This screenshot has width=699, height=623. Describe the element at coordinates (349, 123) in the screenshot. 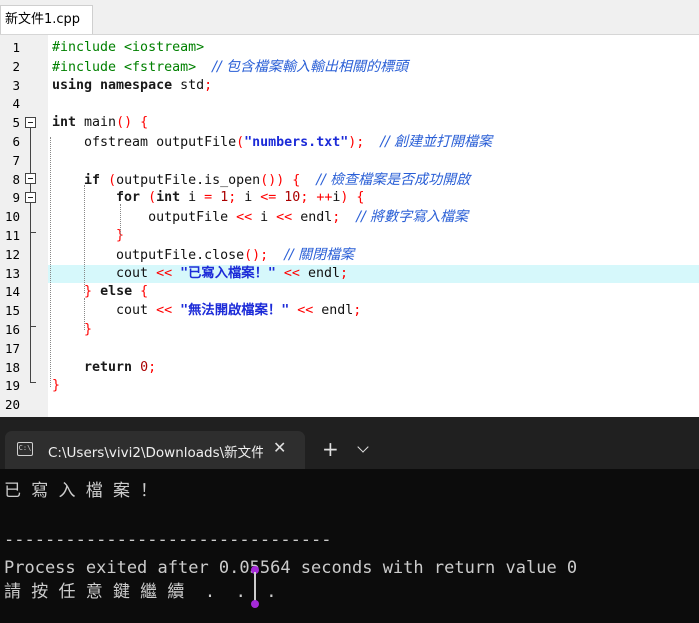

I see `code-line: 5 int main() {` at that location.